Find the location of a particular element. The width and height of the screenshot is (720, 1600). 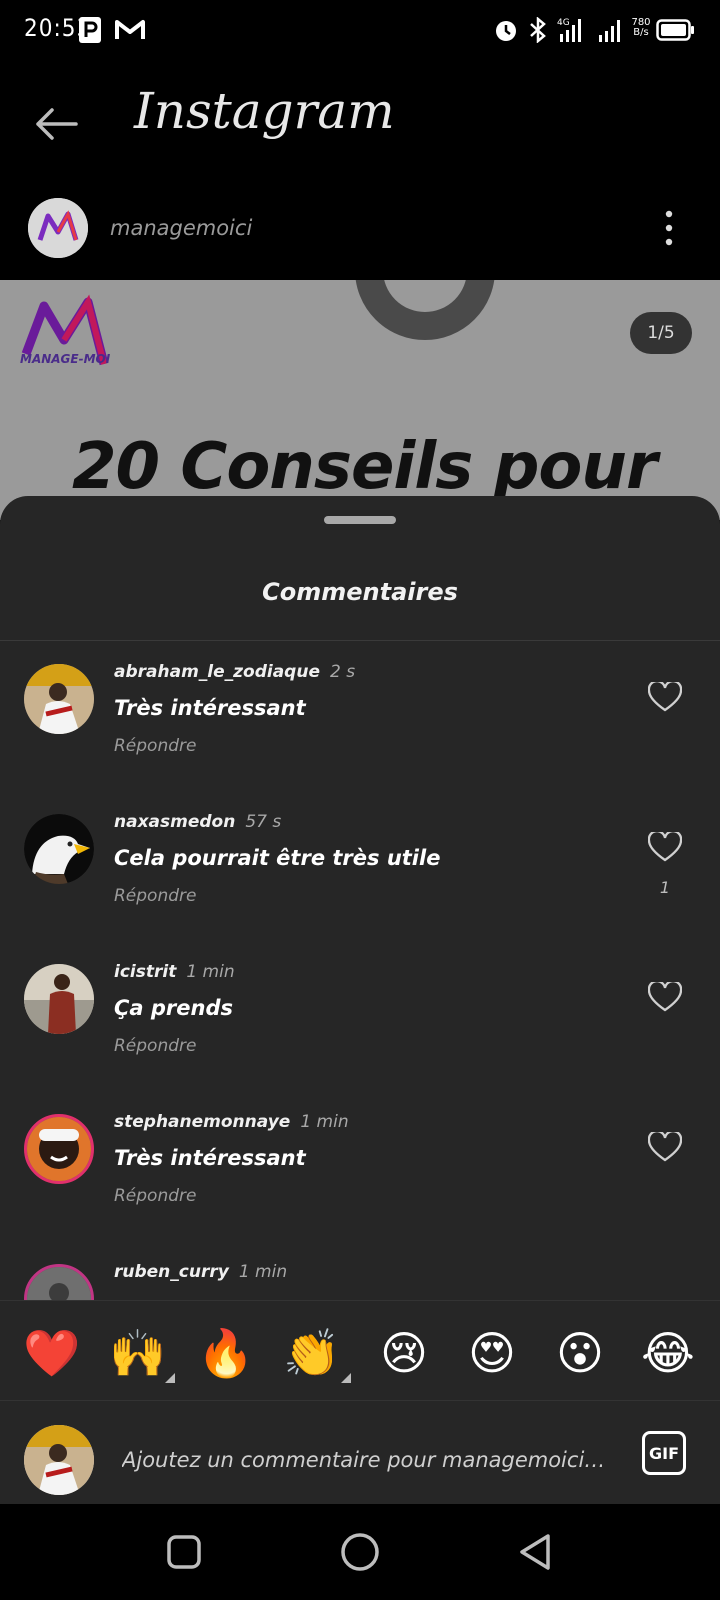

recents-button is located at coordinates (184, 1552).